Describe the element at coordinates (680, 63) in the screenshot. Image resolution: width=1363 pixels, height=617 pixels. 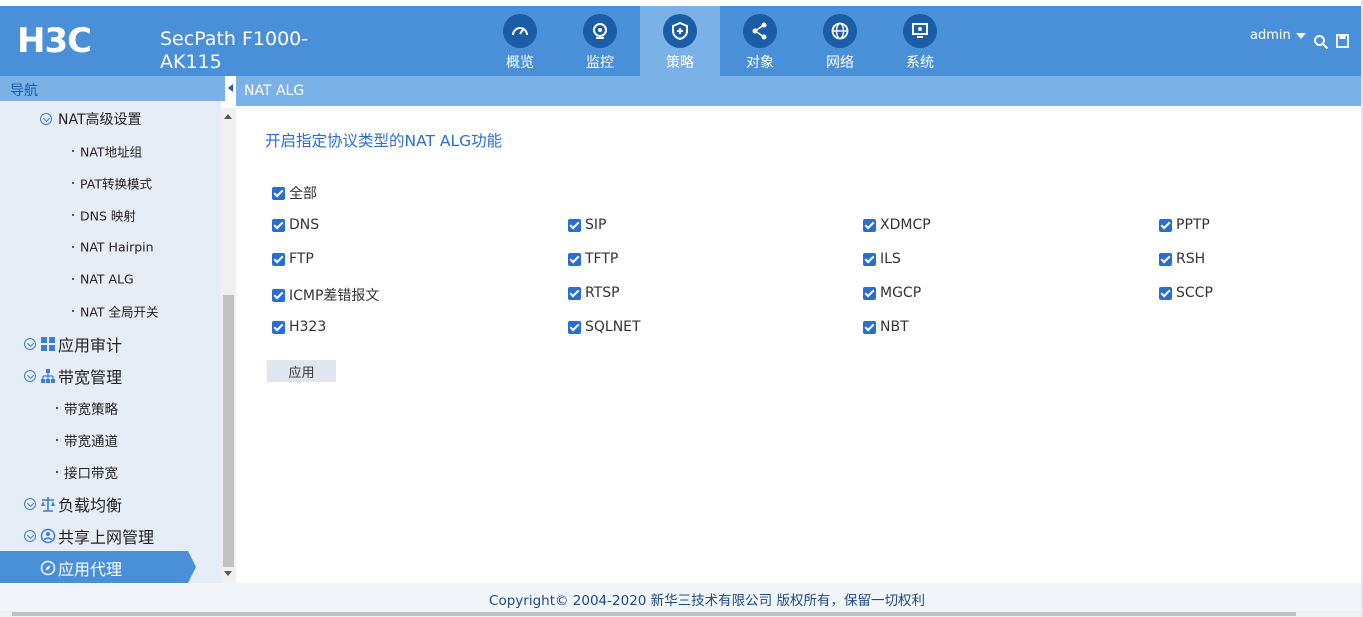
I see `tab-policy-label: 策略` at that location.